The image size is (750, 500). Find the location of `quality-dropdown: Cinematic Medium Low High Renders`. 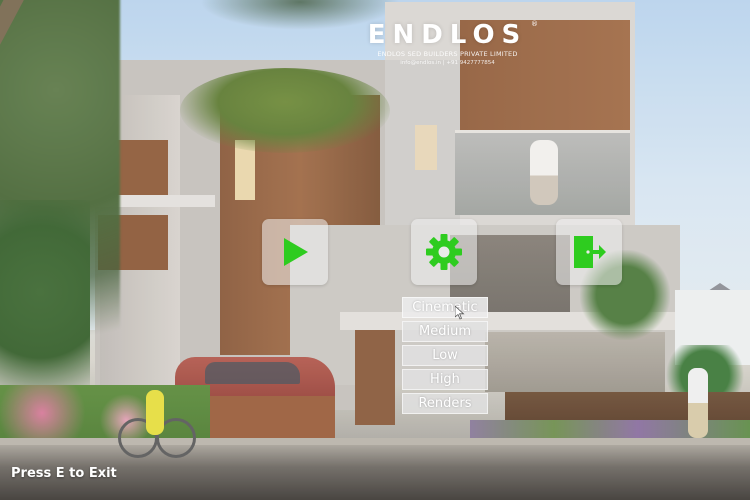

quality-dropdown: Cinematic Medium Low High Renders is located at coordinates (445, 357).